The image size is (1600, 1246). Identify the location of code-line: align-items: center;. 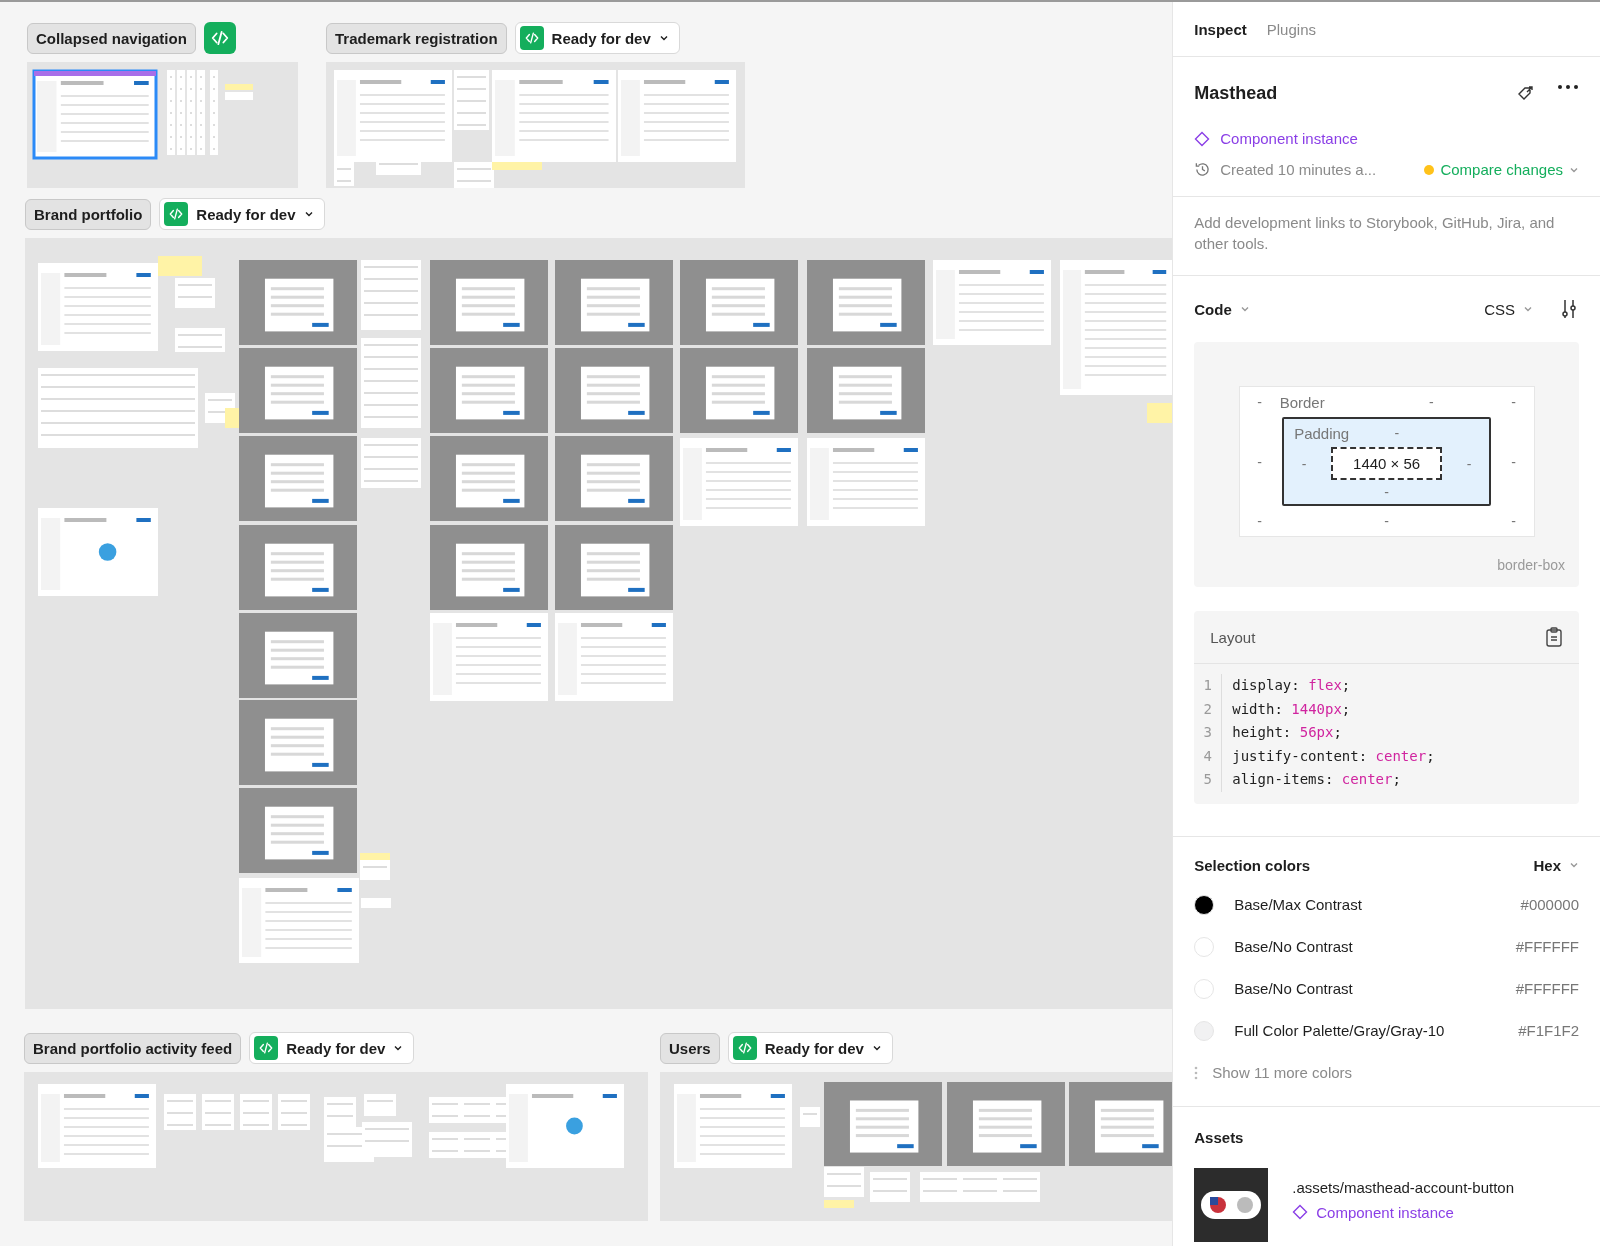
(1316, 779).